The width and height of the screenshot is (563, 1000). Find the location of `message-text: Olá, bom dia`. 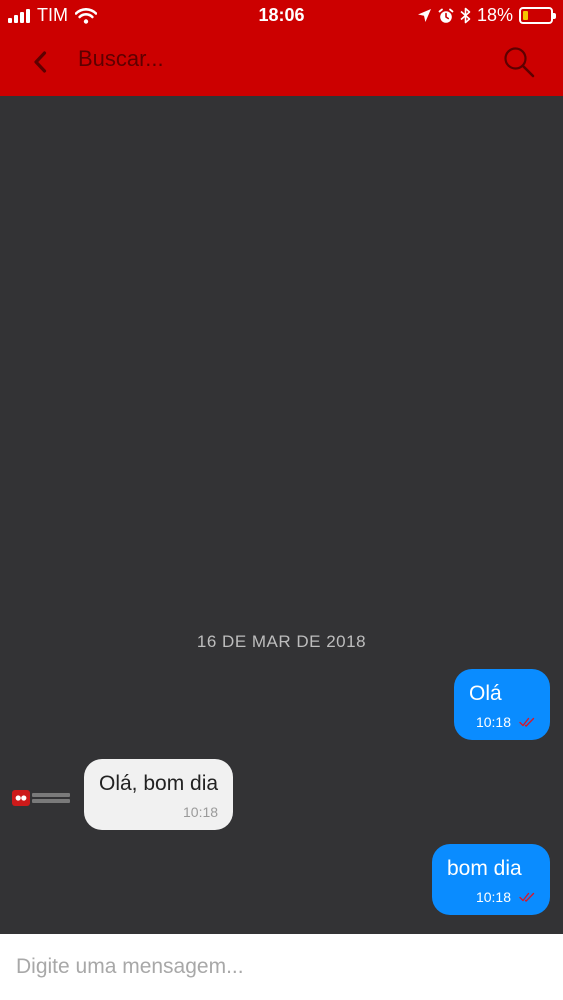

message-text: Olá, bom dia is located at coordinates (159, 783).